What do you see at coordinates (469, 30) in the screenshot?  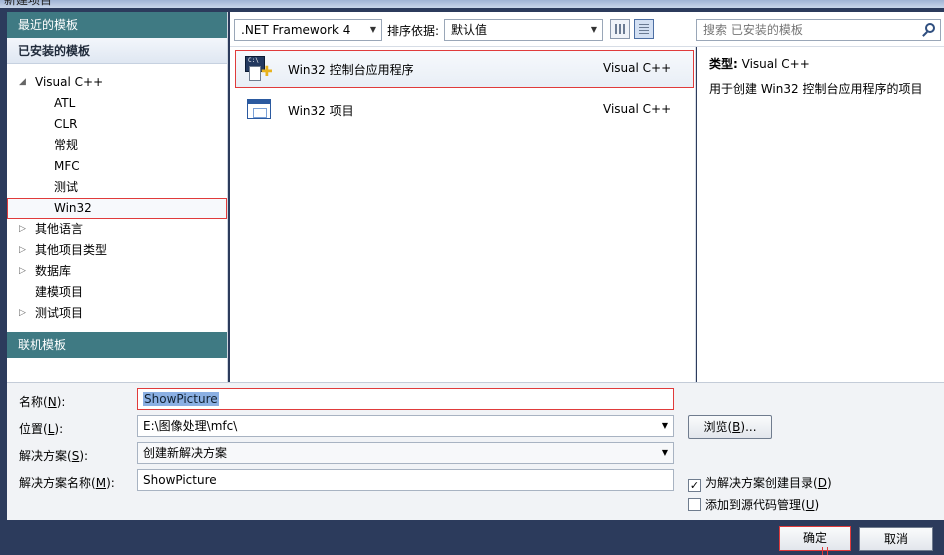 I see `sort-select-value: 默认值` at bounding box center [469, 30].